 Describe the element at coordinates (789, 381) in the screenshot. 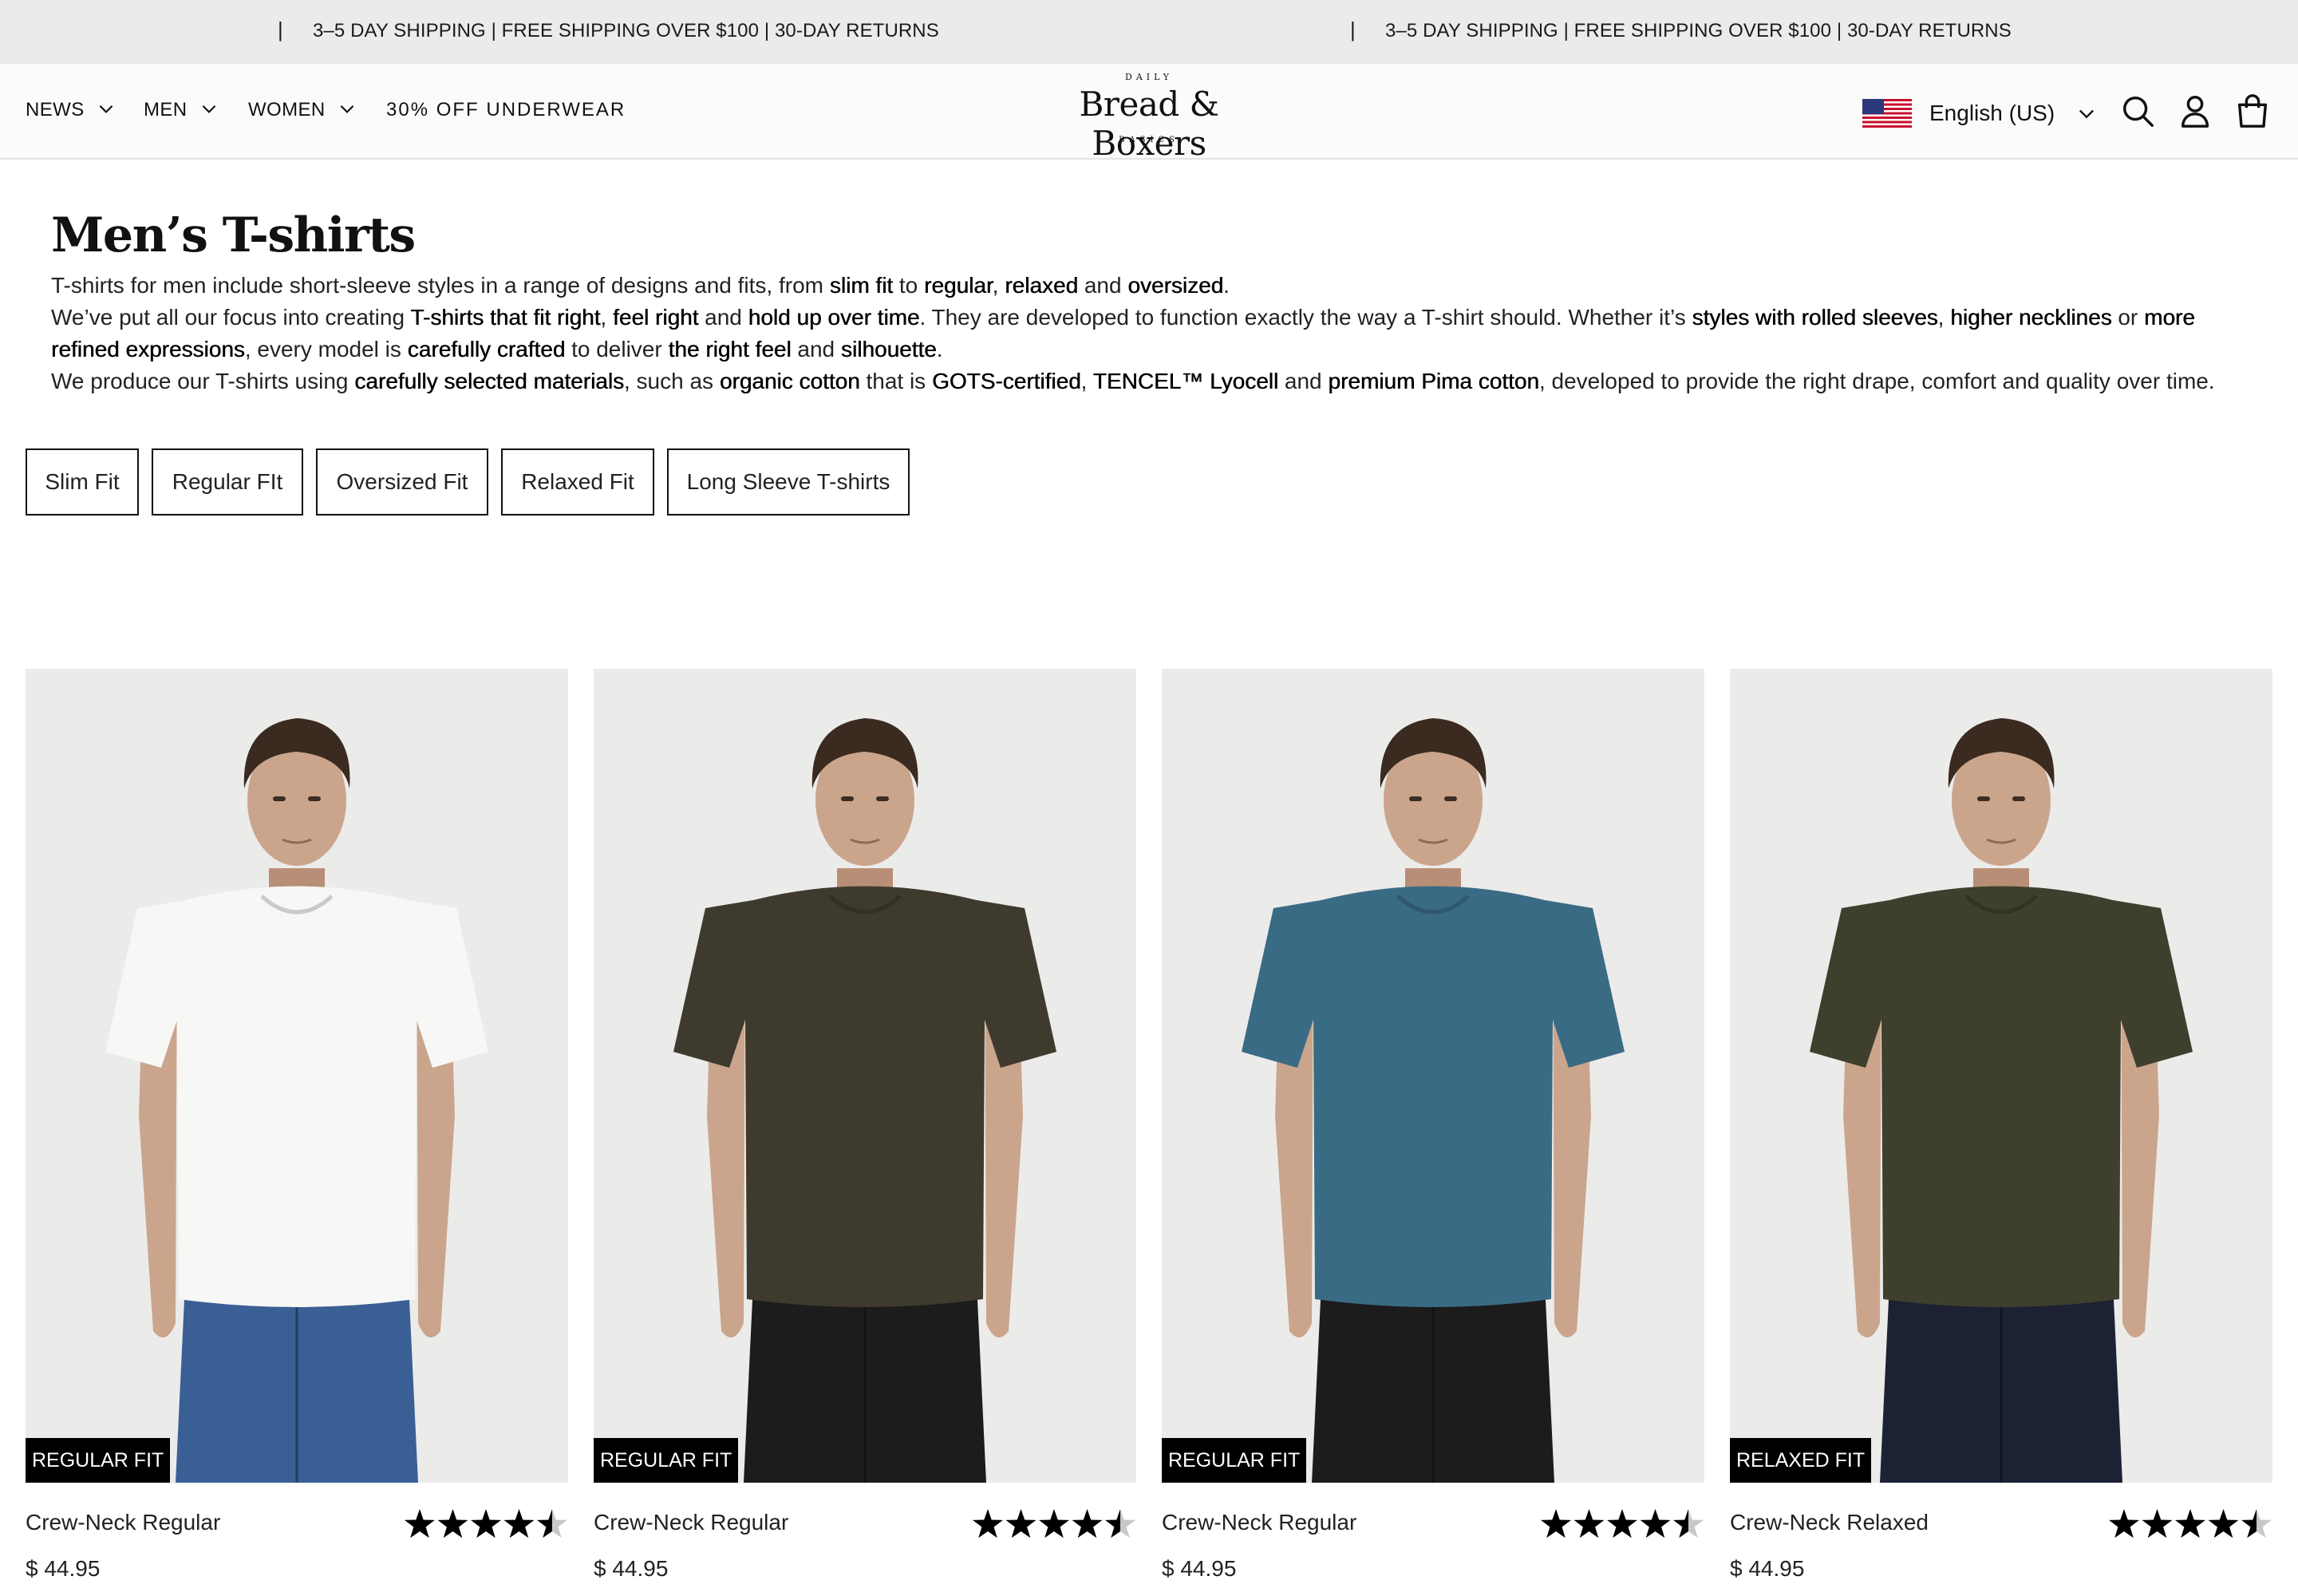

I see `description-emphasis: organic cotton` at that location.